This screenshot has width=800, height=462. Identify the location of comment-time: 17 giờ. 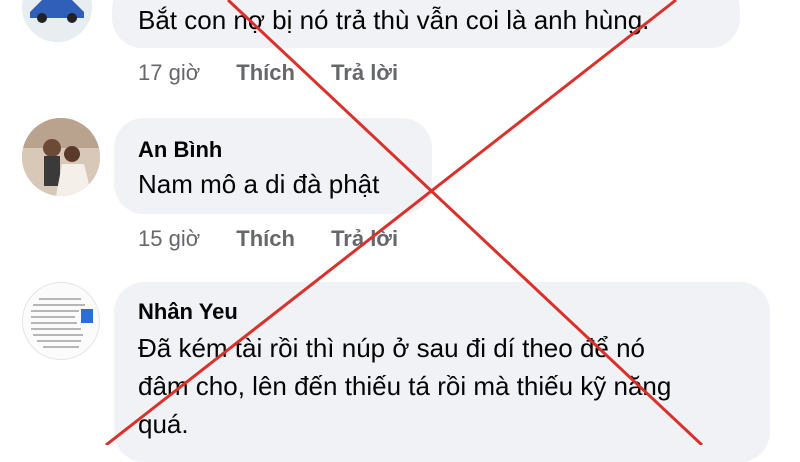
(169, 72).